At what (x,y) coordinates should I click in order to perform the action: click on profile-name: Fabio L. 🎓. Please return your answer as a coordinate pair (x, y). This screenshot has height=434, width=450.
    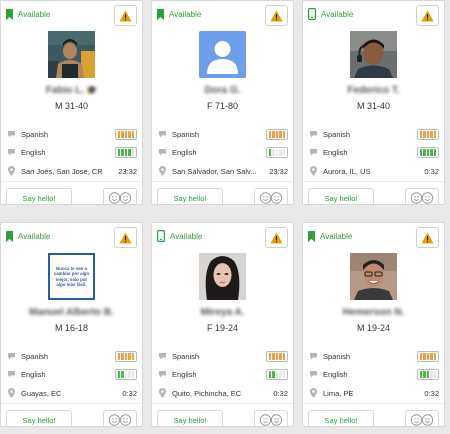
    Looking at the image, I should click on (71, 90).